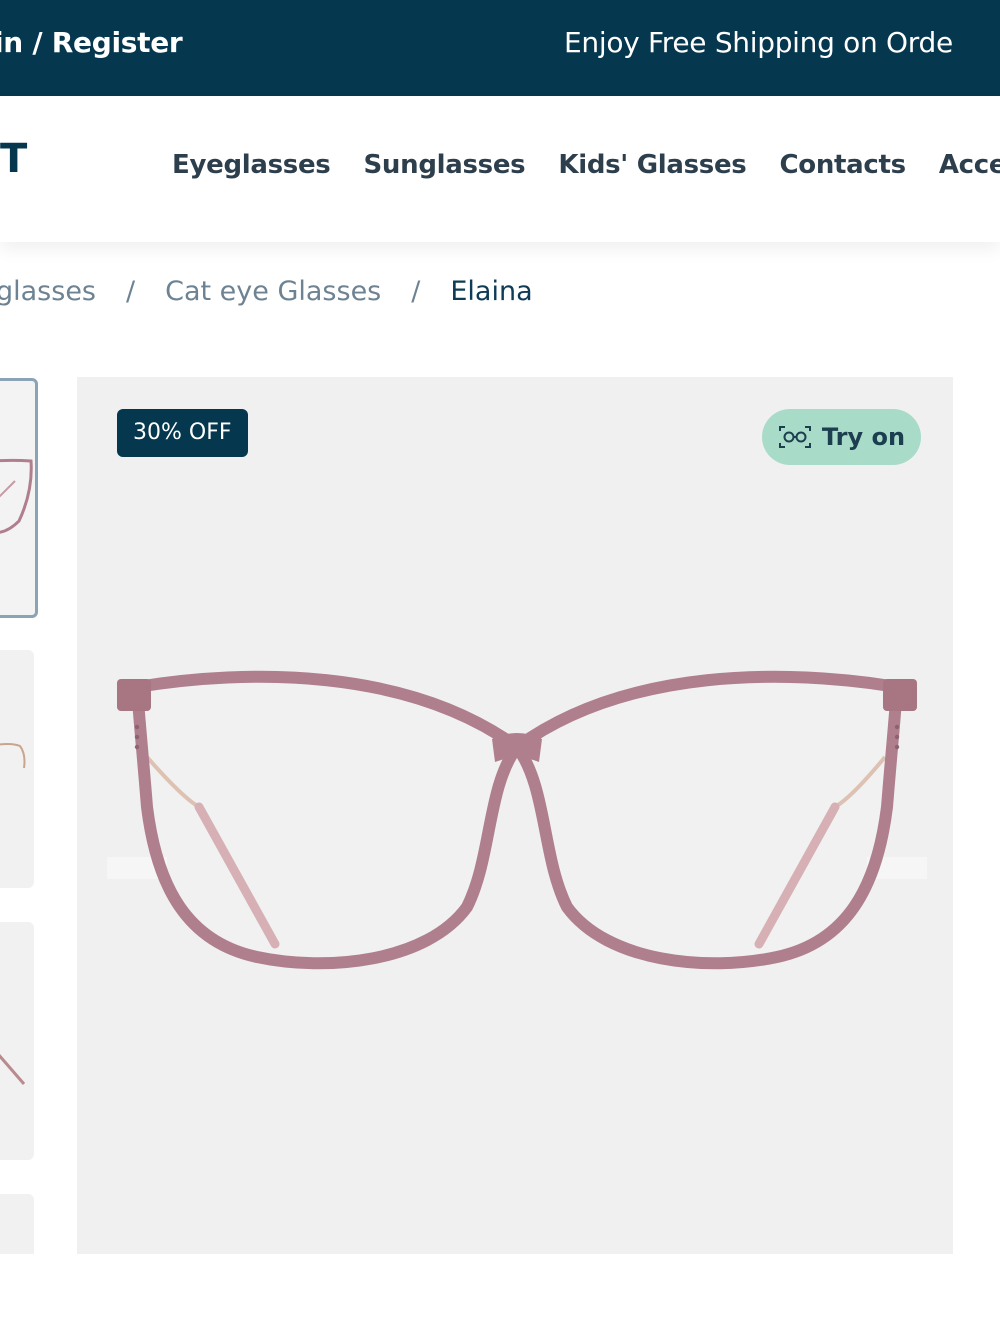  Describe the element at coordinates (273, 291) in the screenshot. I see `breadcrumb-cat-eye-glasses: Cat eye Glasses` at that location.